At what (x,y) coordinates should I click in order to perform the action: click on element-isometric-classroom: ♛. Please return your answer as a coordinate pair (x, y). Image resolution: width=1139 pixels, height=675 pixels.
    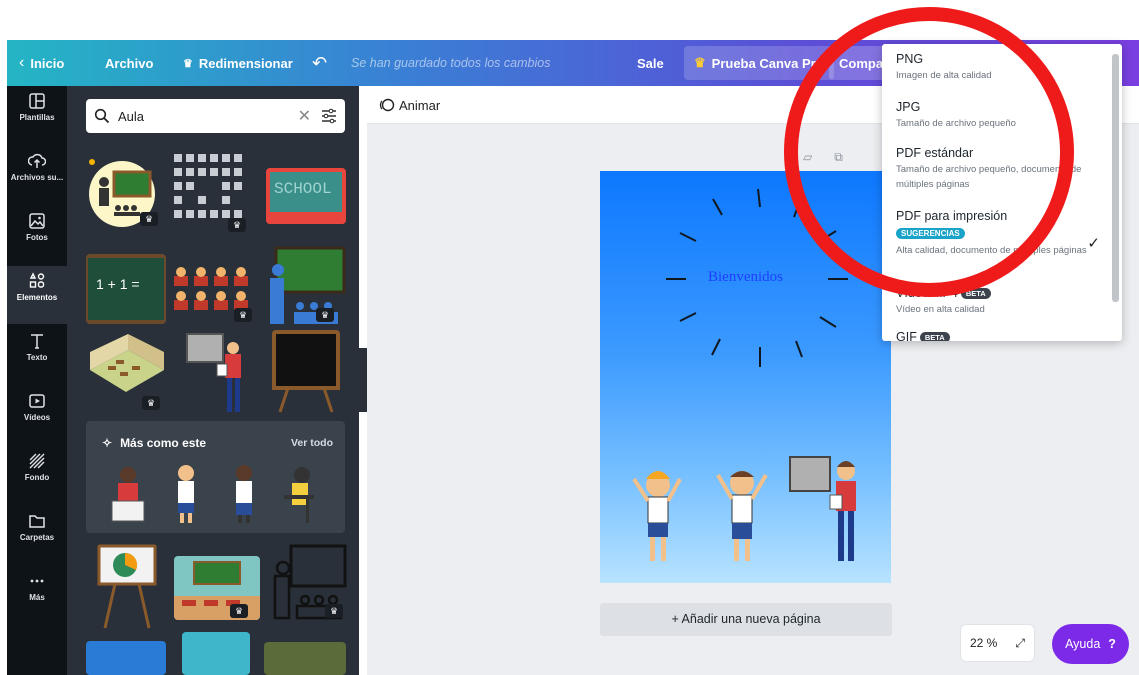
    Looking at the image, I should click on (127, 372).